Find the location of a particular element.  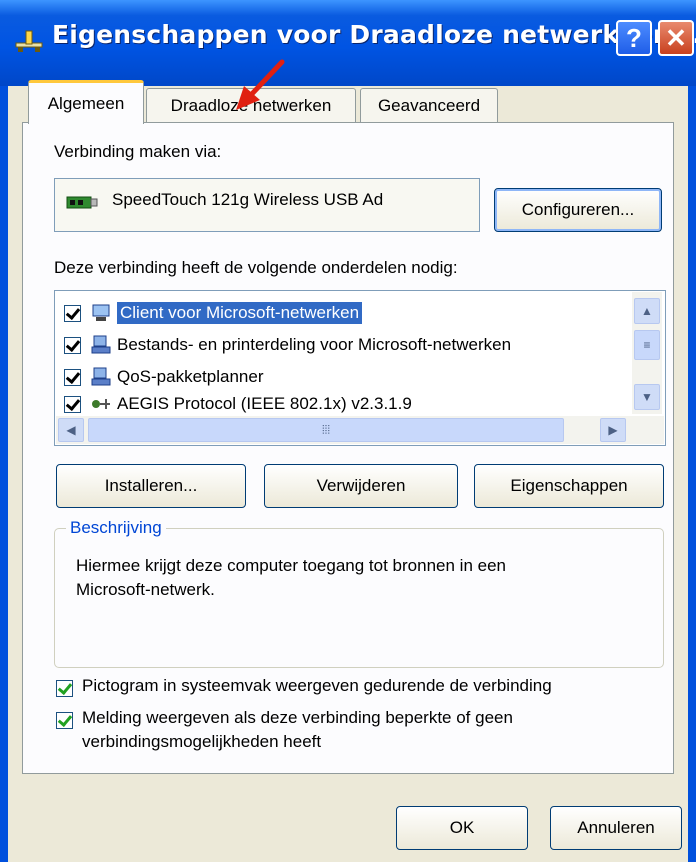

help-icon: ? is located at coordinates (634, 37).